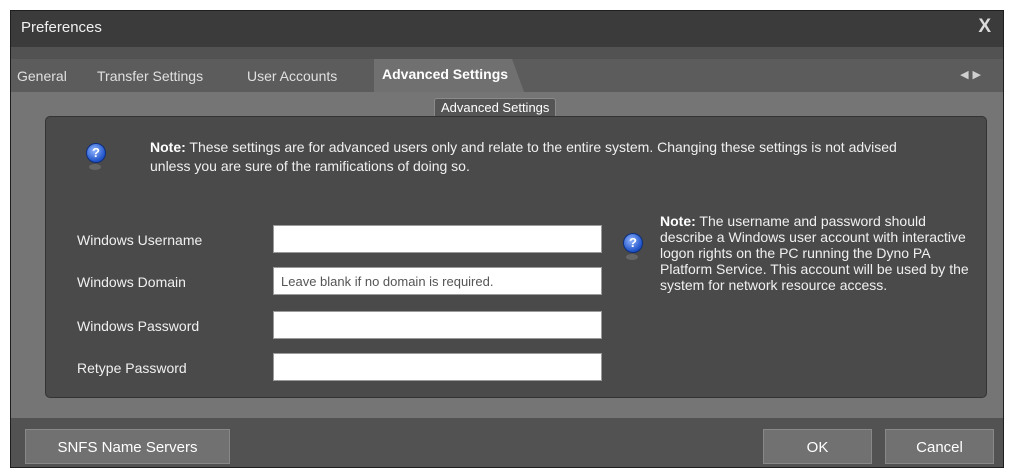 The width and height of the screenshot is (1009, 472). What do you see at coordinates (449, 75) in the screenshot?
I see `tab-advanced-settings: Advanced Settings` at bounding box center [449, 75].